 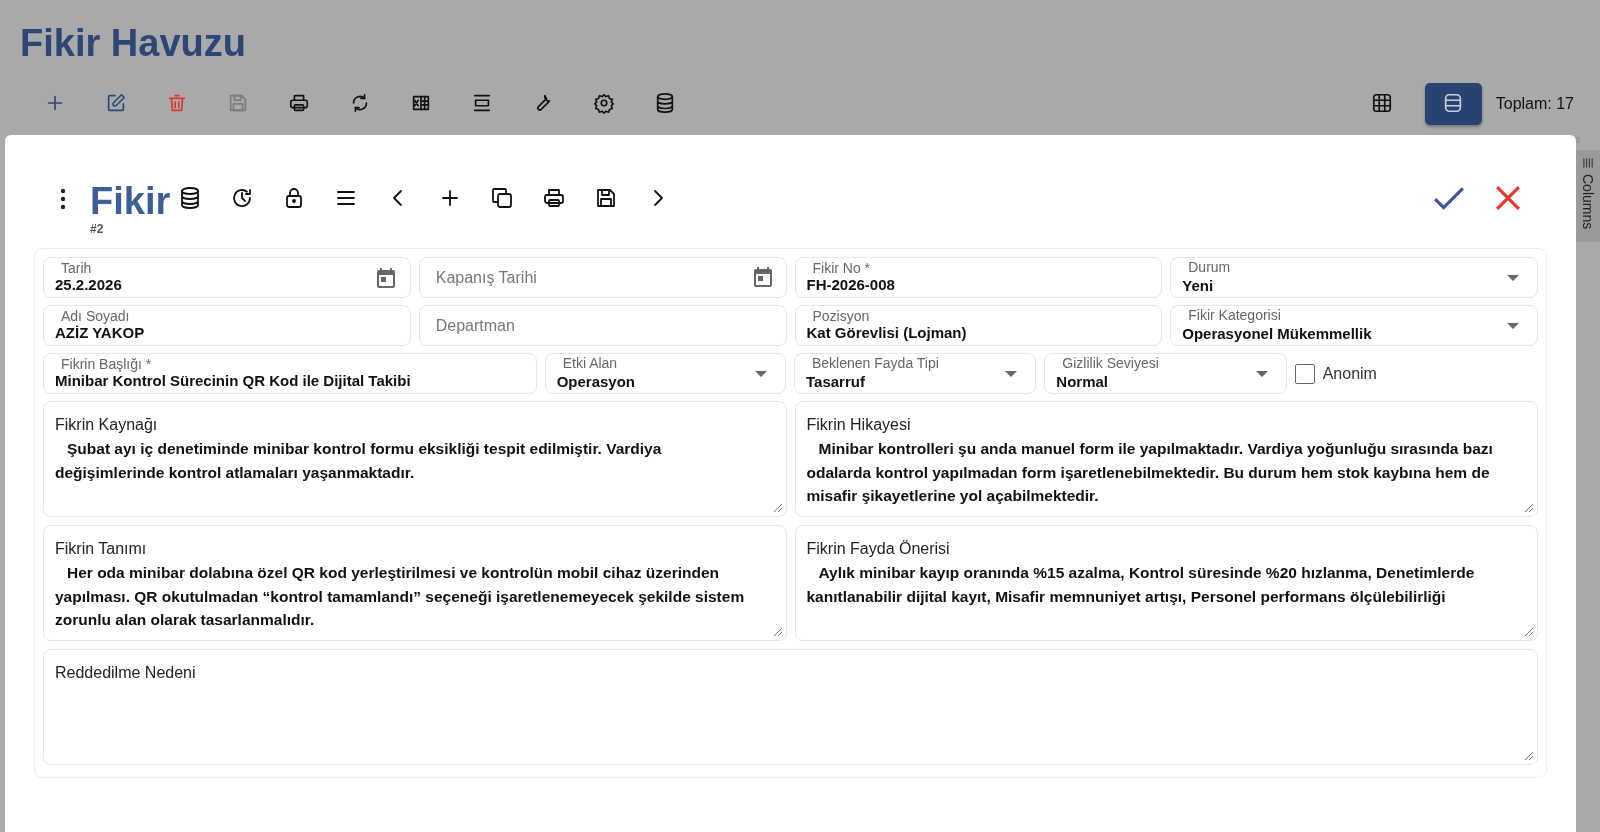 What do you see at coordinates (1354, 325) in the screenshot?
I see `dropdown-field: Fikir Kategorisi Operasyonel Mükemmellik` at bounding box center [1354, 325].